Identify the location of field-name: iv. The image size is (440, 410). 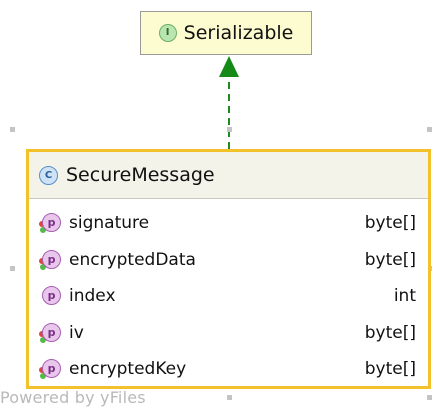
(76, 332).